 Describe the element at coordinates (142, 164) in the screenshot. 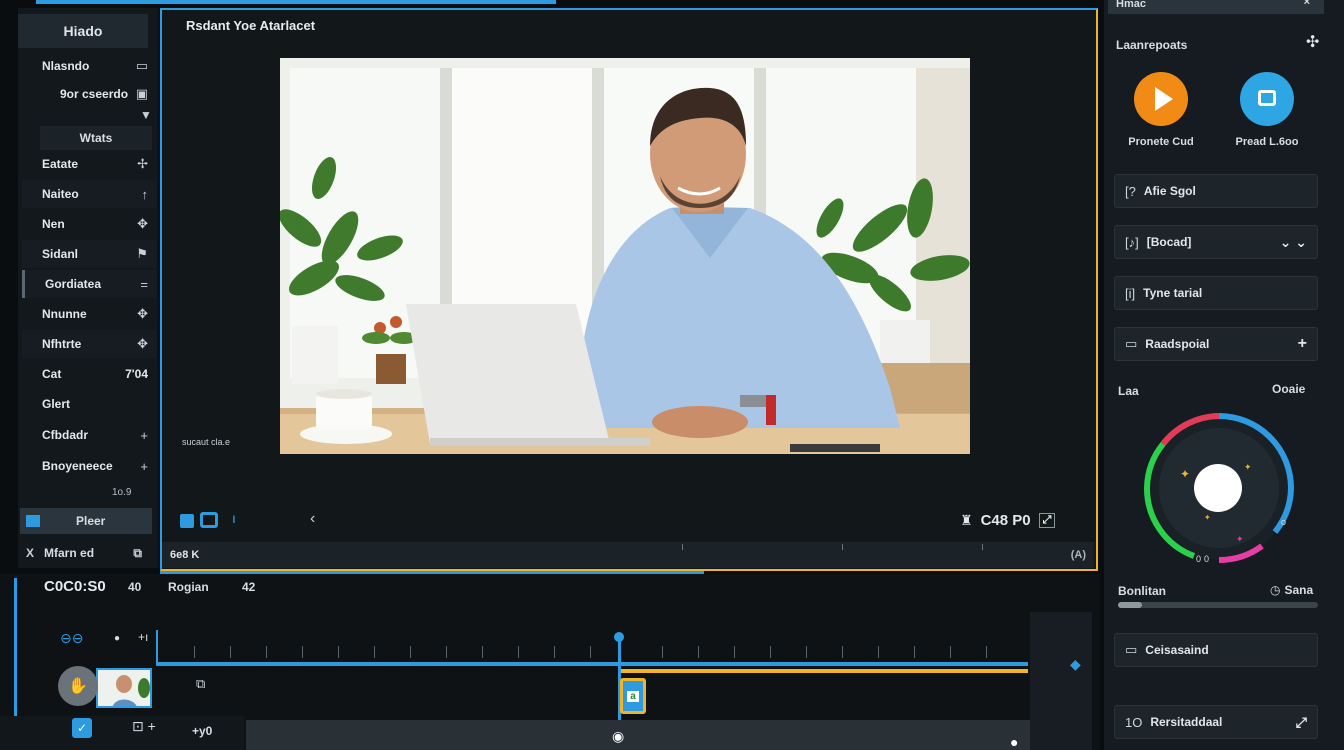

I see `plus-icon: ✢` at that location.